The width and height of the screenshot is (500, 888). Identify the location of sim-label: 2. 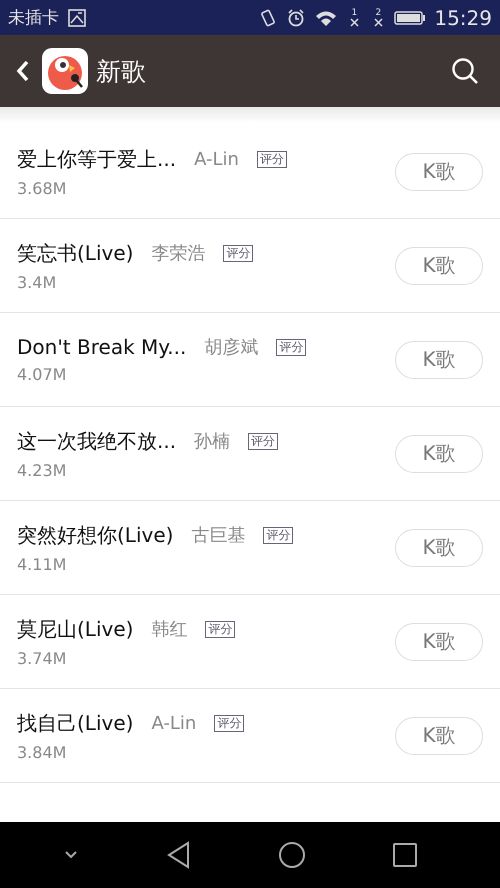
(378, 13).